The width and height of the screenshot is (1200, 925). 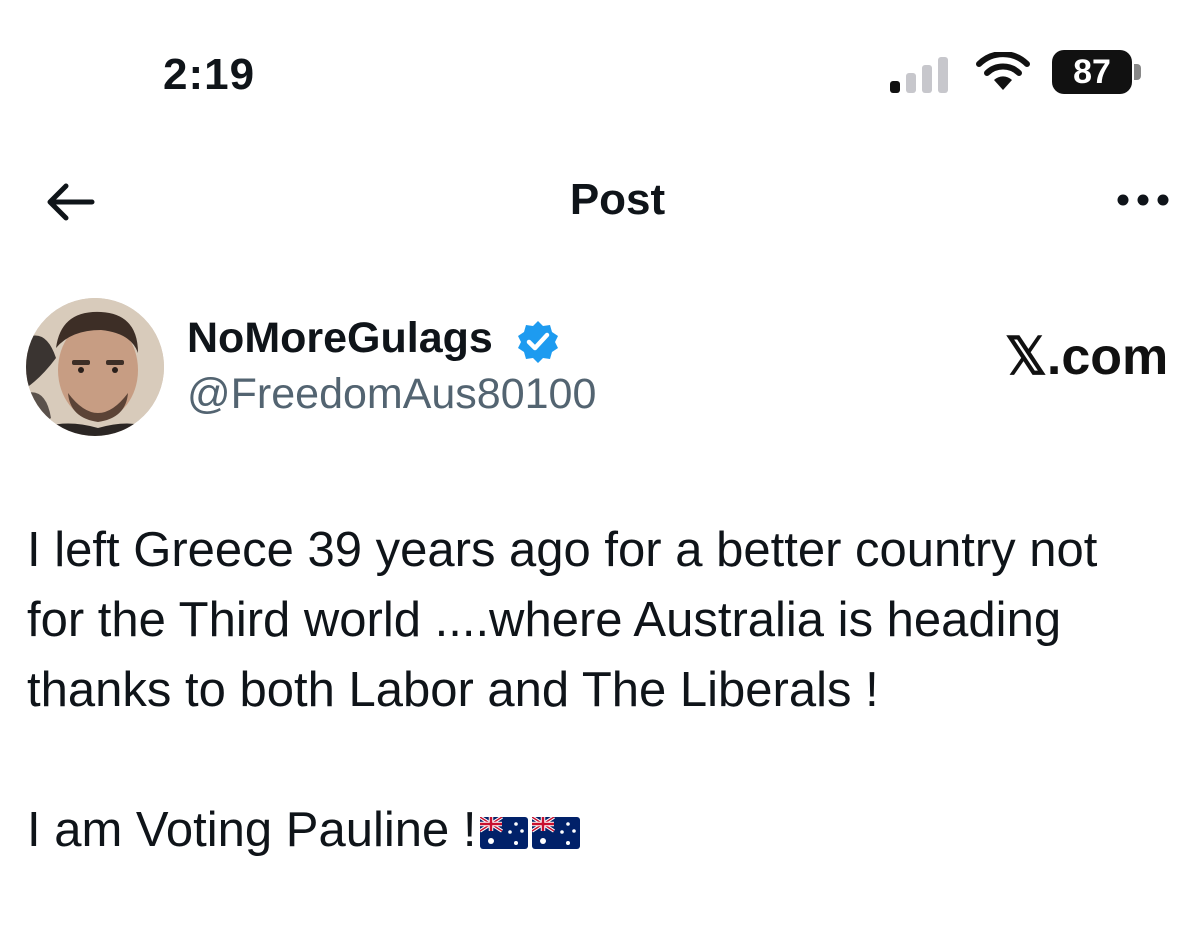 I want to click on post-line-last: I am Voting Pauline !, so click(x=607, y=830).